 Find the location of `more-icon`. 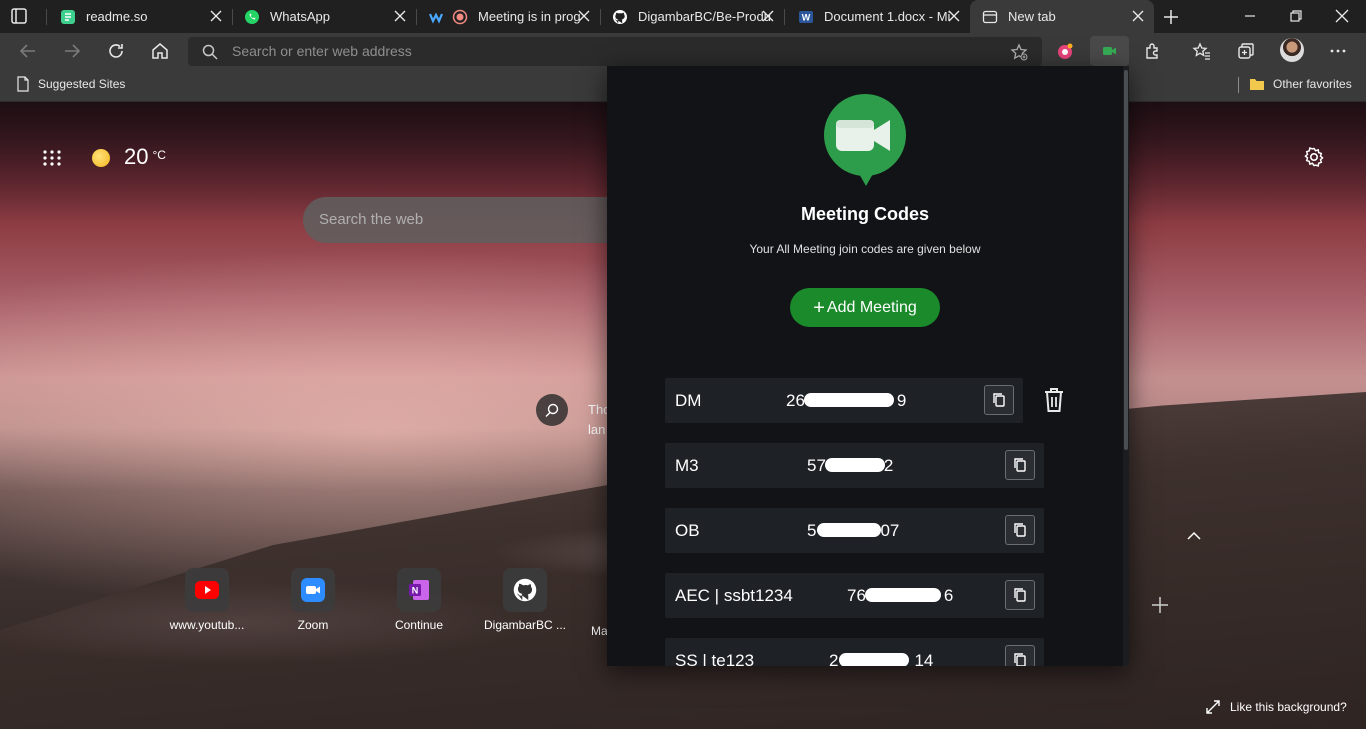

more-icon is located at coordinates (1338, 51).